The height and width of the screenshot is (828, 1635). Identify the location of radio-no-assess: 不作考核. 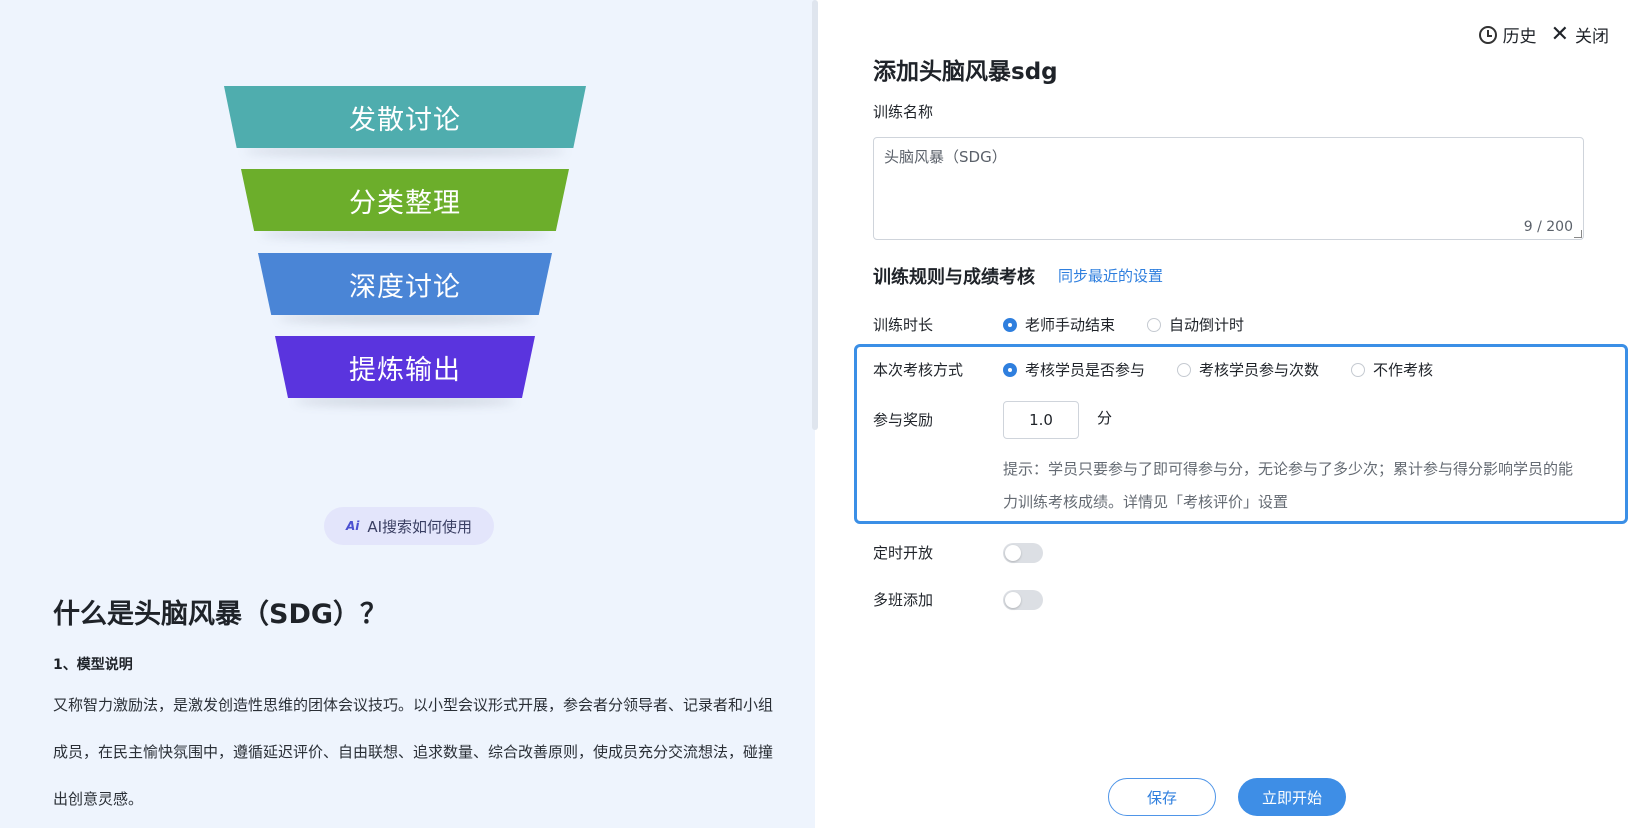
(1392, 369).